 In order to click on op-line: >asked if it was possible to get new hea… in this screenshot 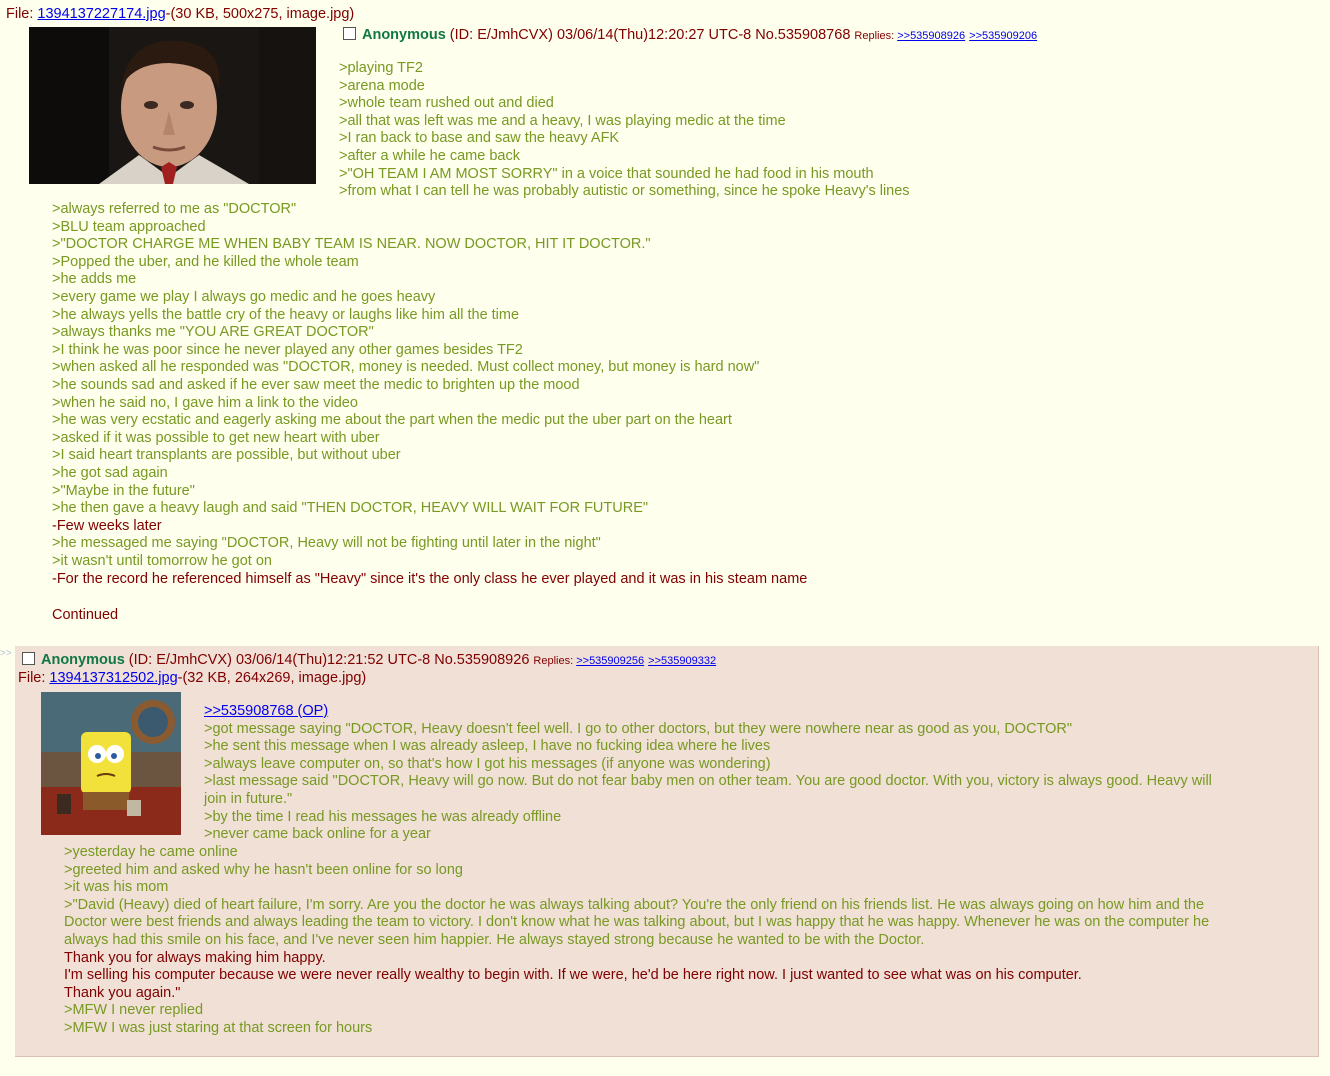, I will do `click(216, 437)`.